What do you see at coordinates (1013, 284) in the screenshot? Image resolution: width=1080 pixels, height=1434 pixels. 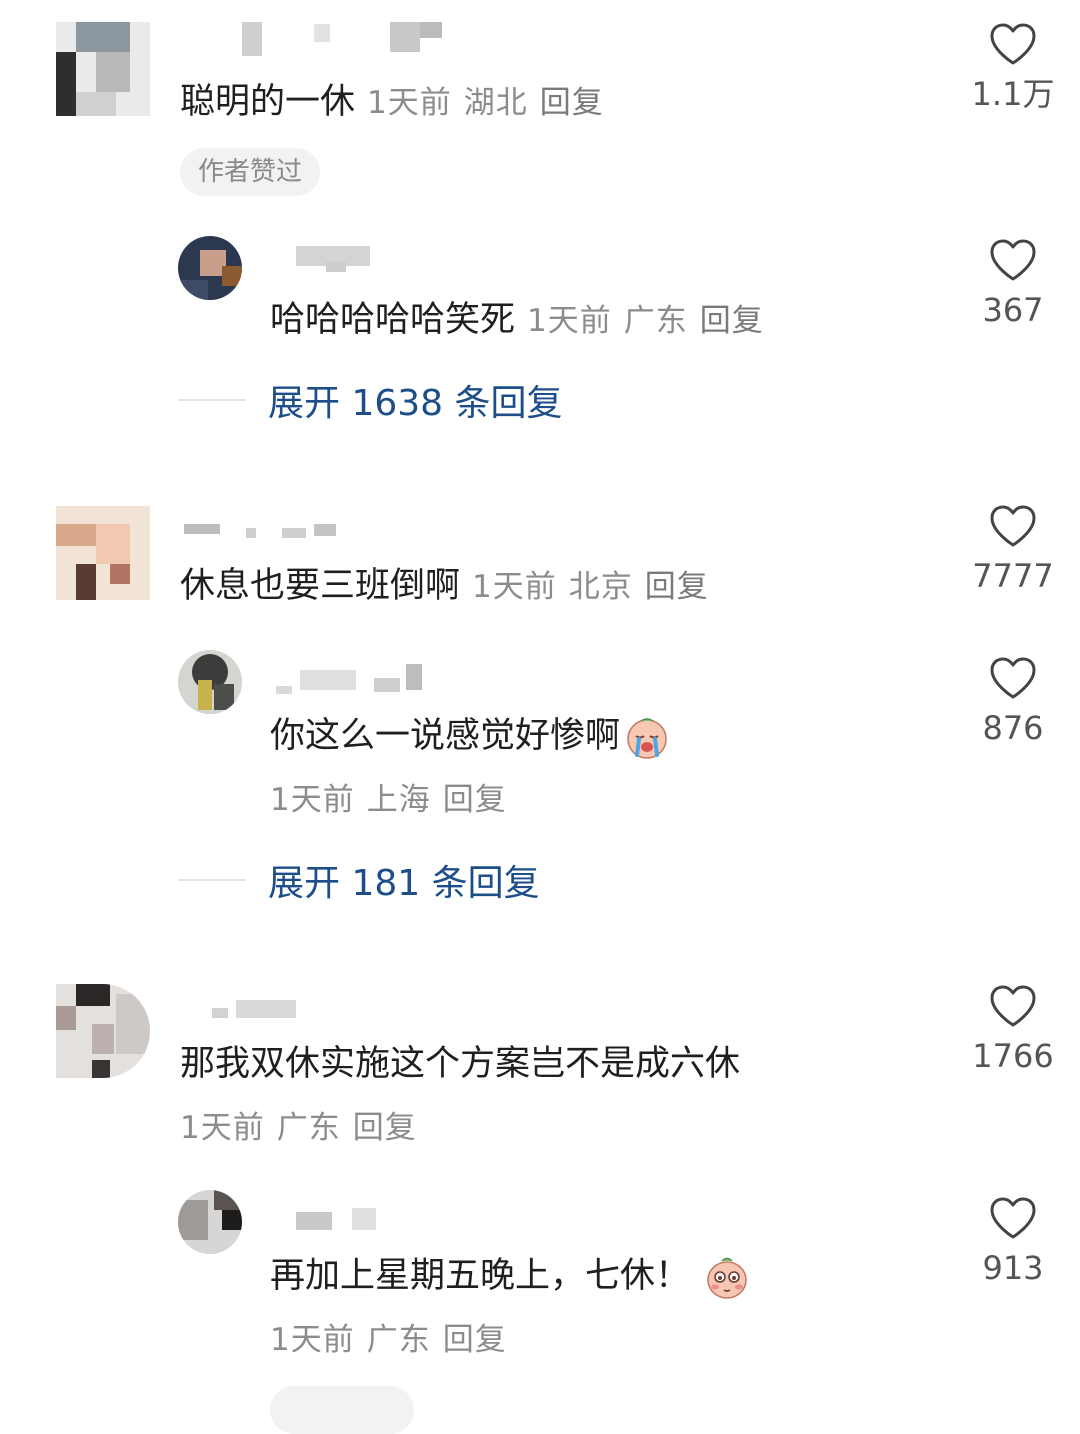 I see `like-button: 367` at bounding box center [1013, 284].